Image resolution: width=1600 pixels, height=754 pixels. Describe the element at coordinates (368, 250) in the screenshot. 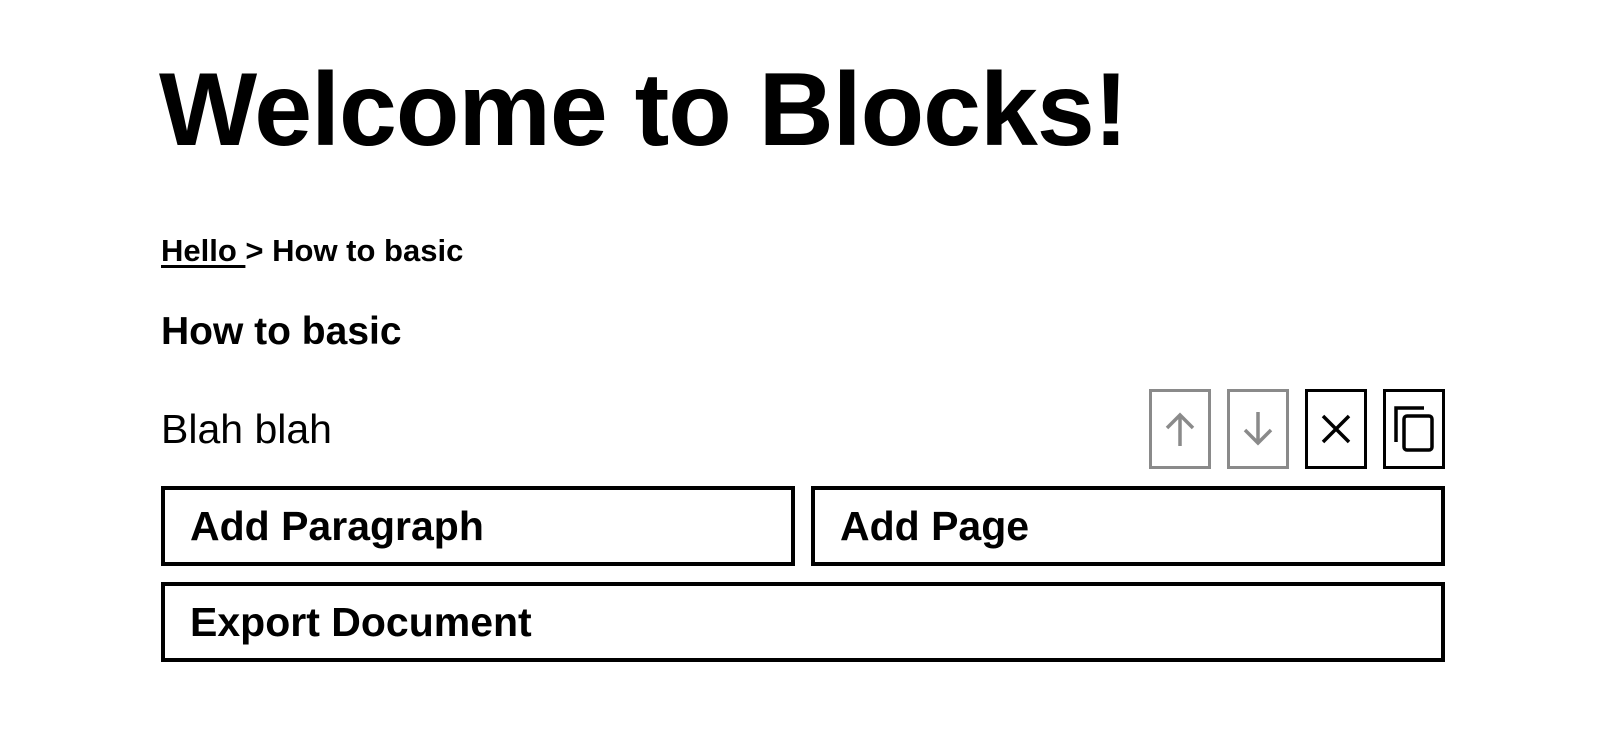

I see `breadcrumb-current: How to basic` at that location.